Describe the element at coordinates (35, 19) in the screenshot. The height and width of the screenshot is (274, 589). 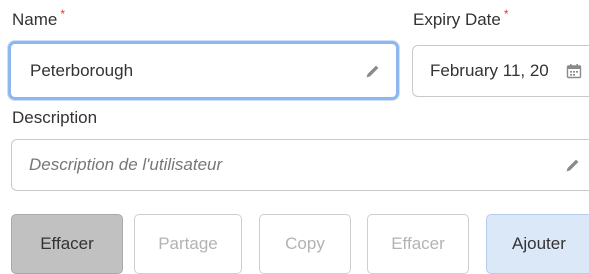
I see `name-label-text: Name` at that location.